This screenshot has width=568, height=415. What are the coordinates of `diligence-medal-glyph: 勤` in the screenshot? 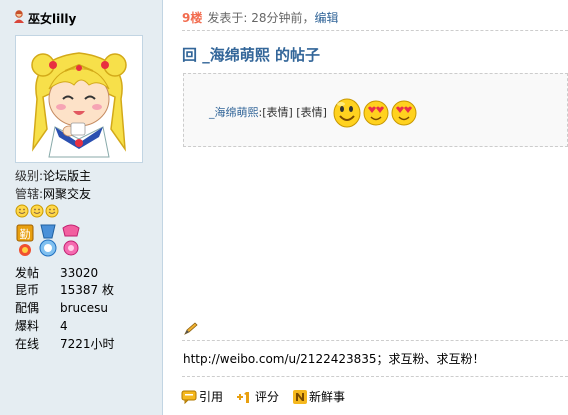 It's located at (25, 234).